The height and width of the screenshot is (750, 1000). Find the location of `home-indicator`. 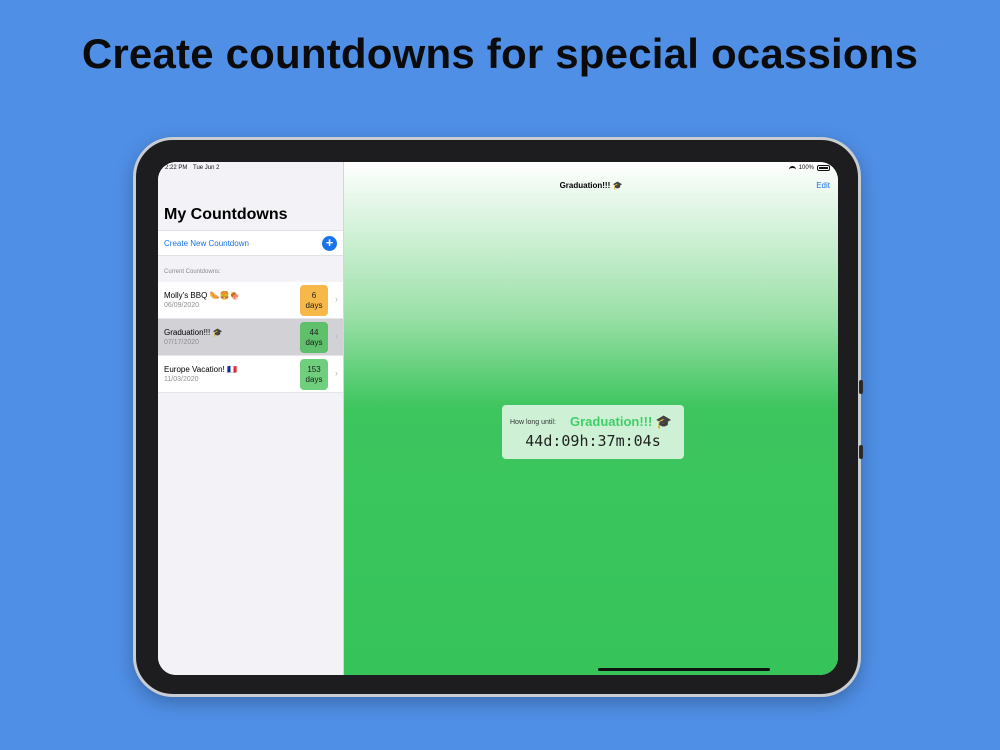

home-indicator is located at coordinates (684, 669).